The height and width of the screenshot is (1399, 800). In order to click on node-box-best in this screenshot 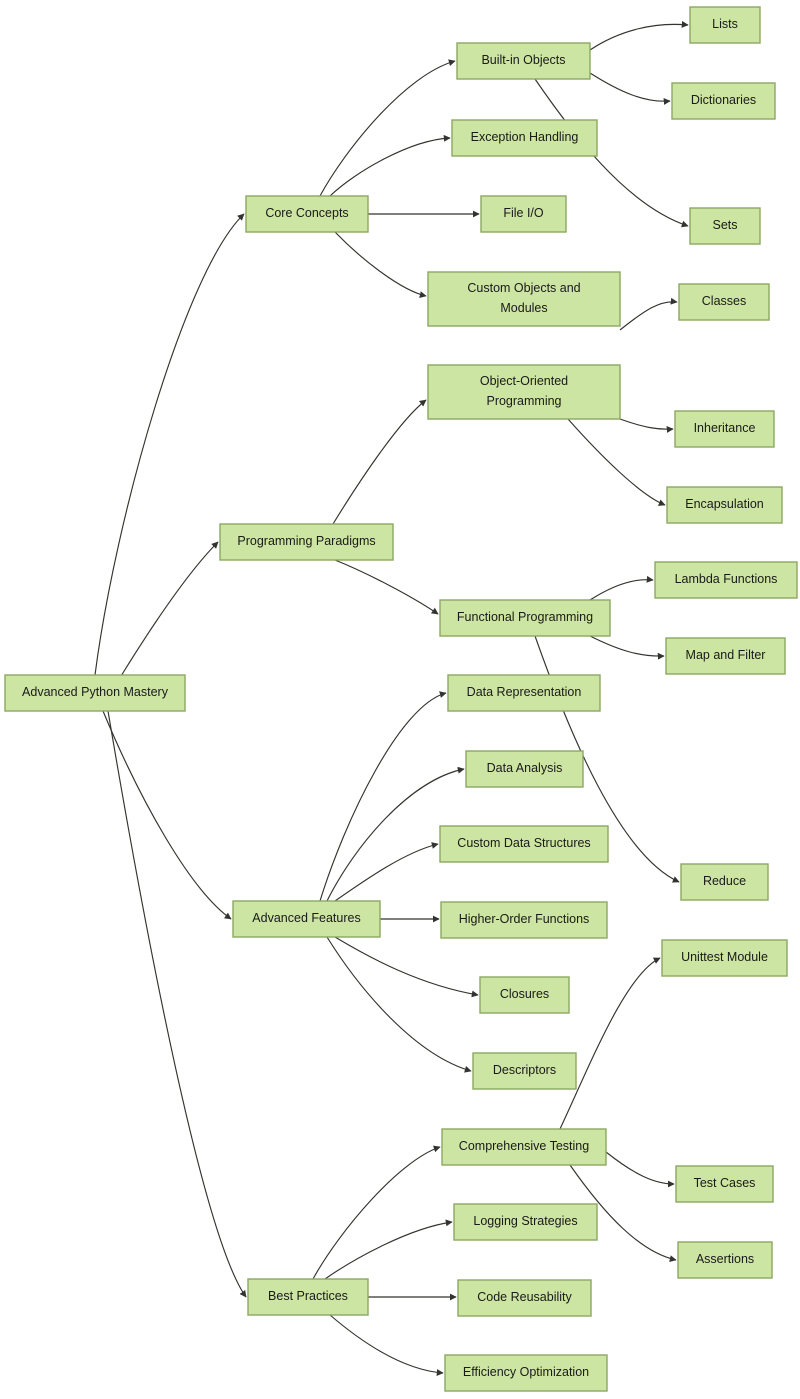, I will do `click(308, 1297)`.